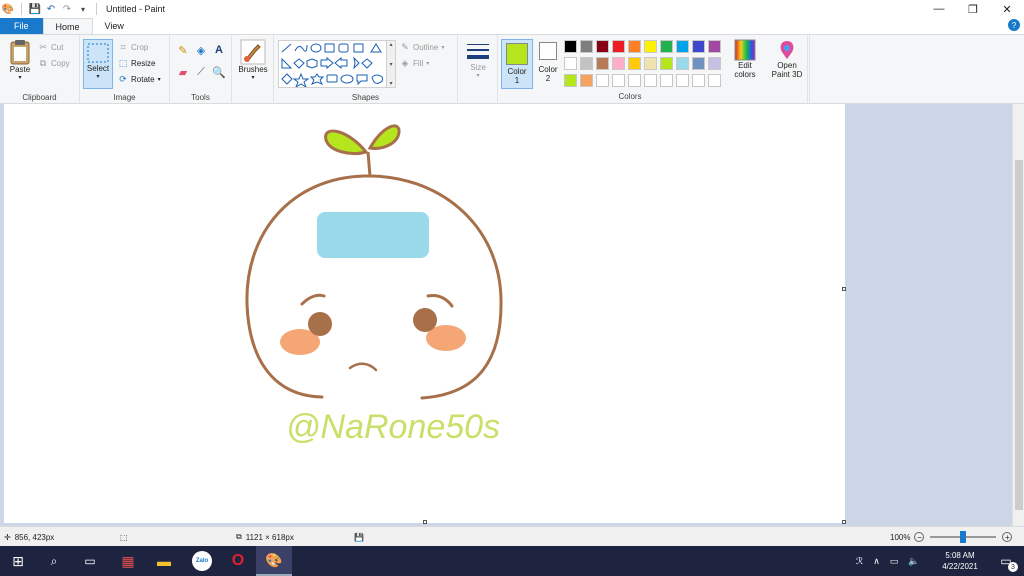  Describe the element at coordinates (274, 561) in the screenshot. I see `taskbar-paint: 🎨` at that location.